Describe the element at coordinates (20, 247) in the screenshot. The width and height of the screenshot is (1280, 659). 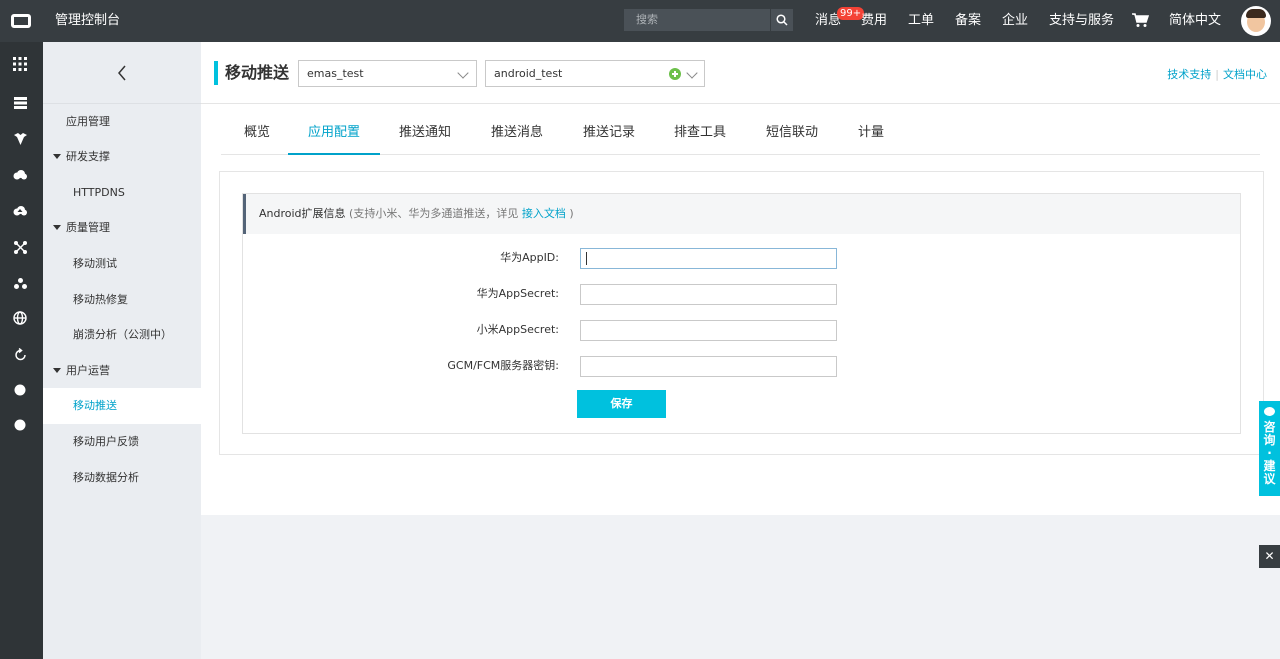
I see `cross-nodes-icon` at that location.